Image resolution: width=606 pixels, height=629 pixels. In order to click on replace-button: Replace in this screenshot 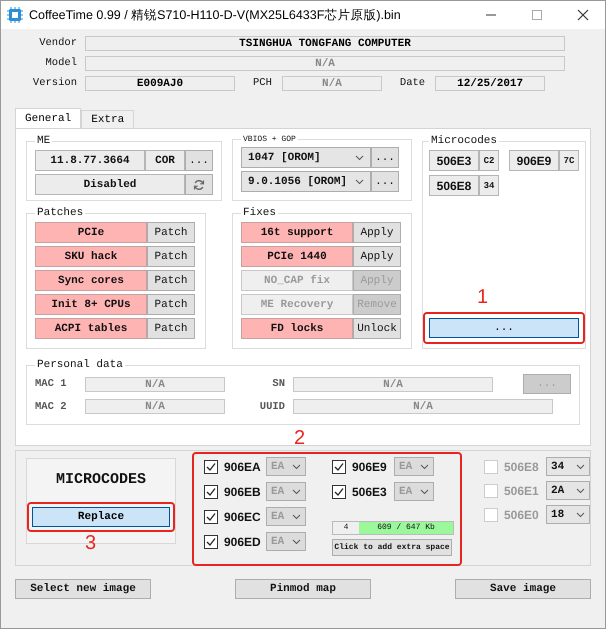, I will do `click(101, 516)`.